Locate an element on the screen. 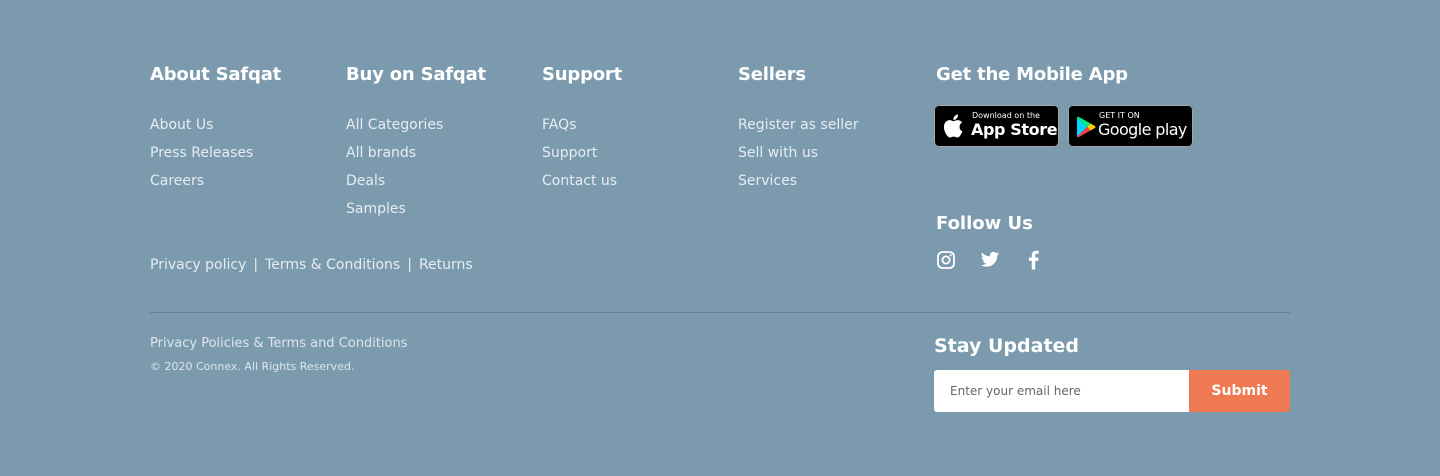 This screenshot has width=1440, height=476. link-services: Services is located at coordinates (798, 184).